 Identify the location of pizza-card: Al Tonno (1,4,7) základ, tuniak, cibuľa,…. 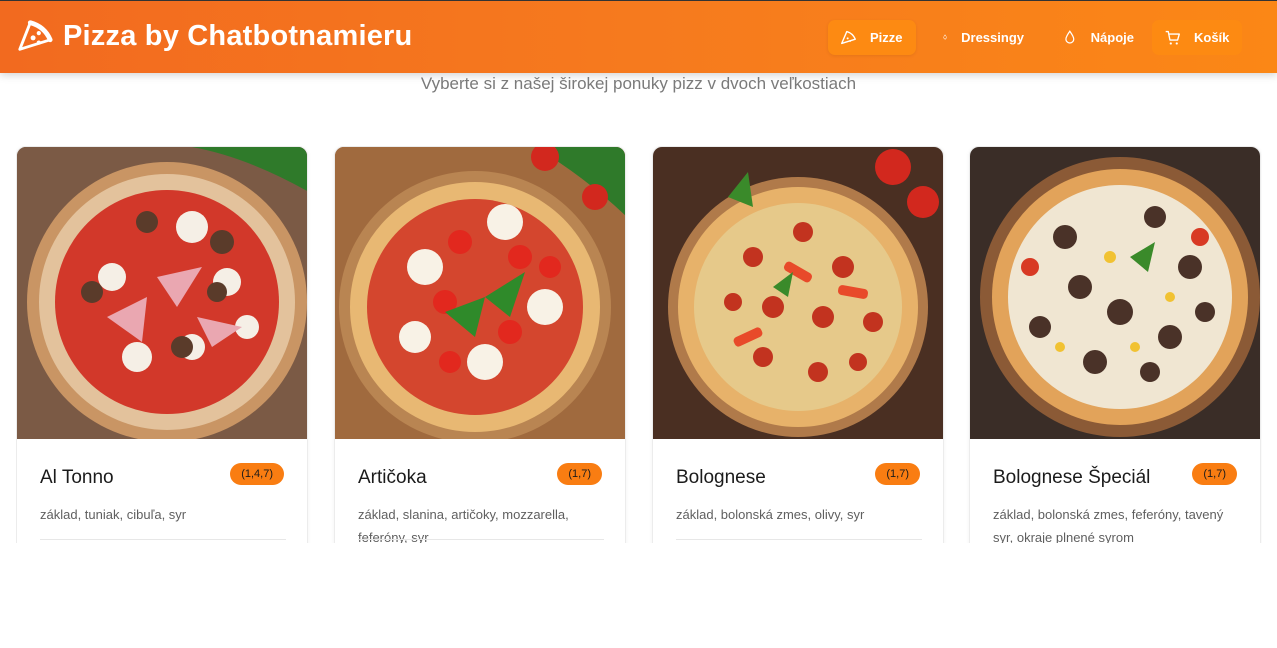
(162, 344).